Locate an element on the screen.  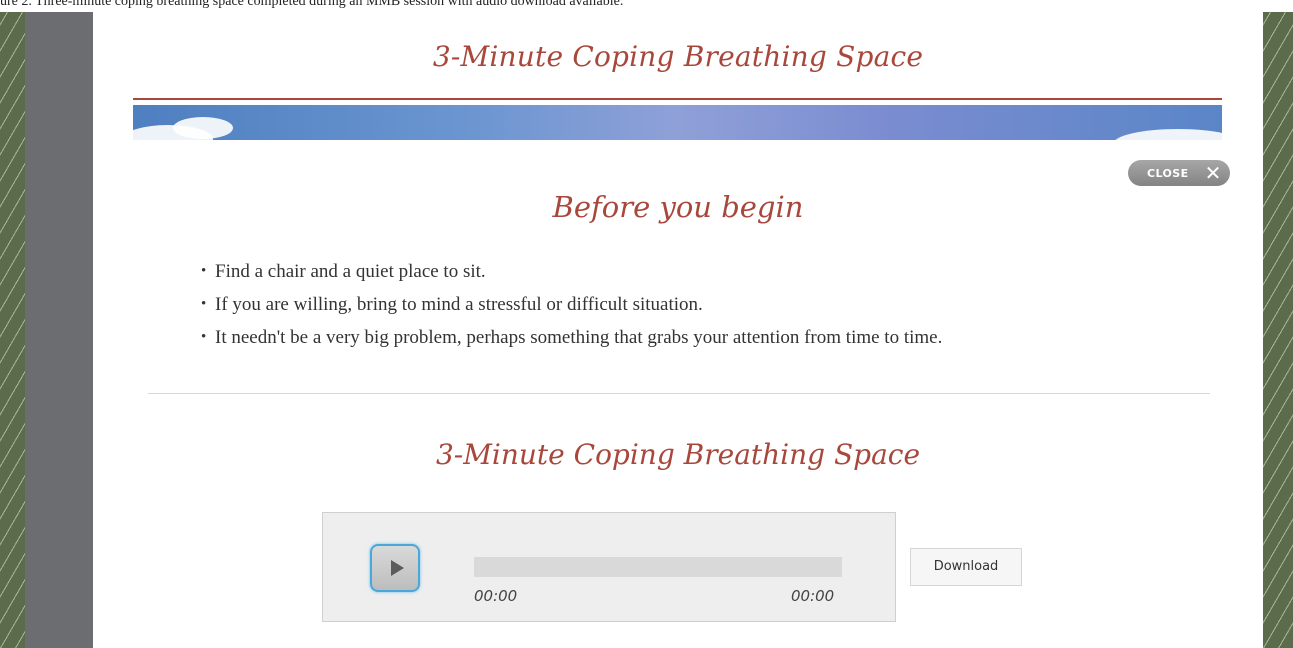
list-item: • Find a chair and a quiet place to sit. is located at coordinates (726, 271).